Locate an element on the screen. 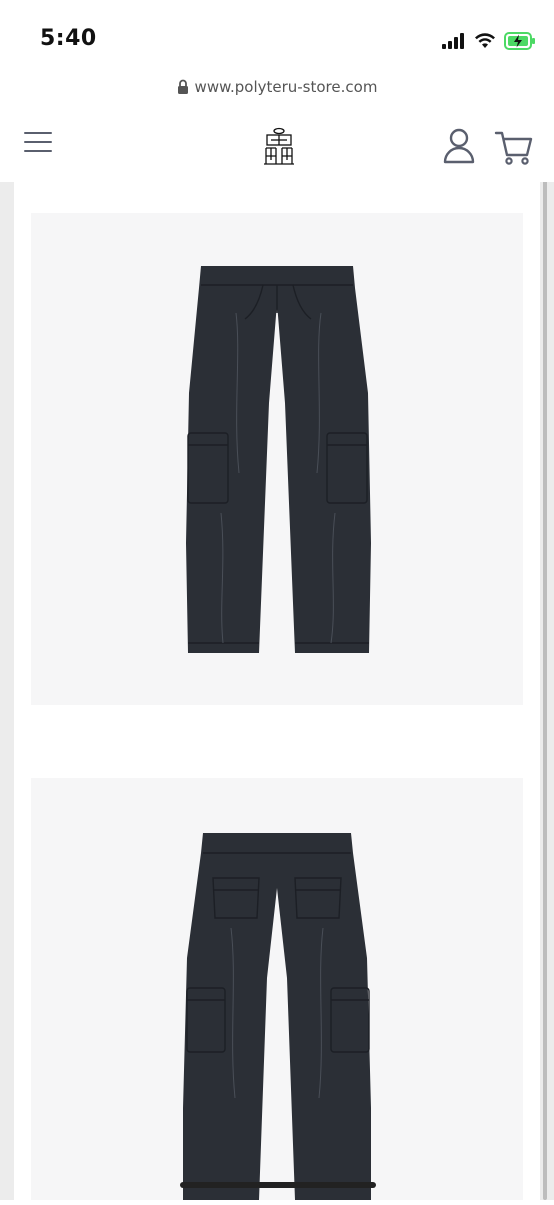 Image resolution: width=554 pixels, height=1205 pixels. cargo-pants-front-image is located at coordinates (278, 459).